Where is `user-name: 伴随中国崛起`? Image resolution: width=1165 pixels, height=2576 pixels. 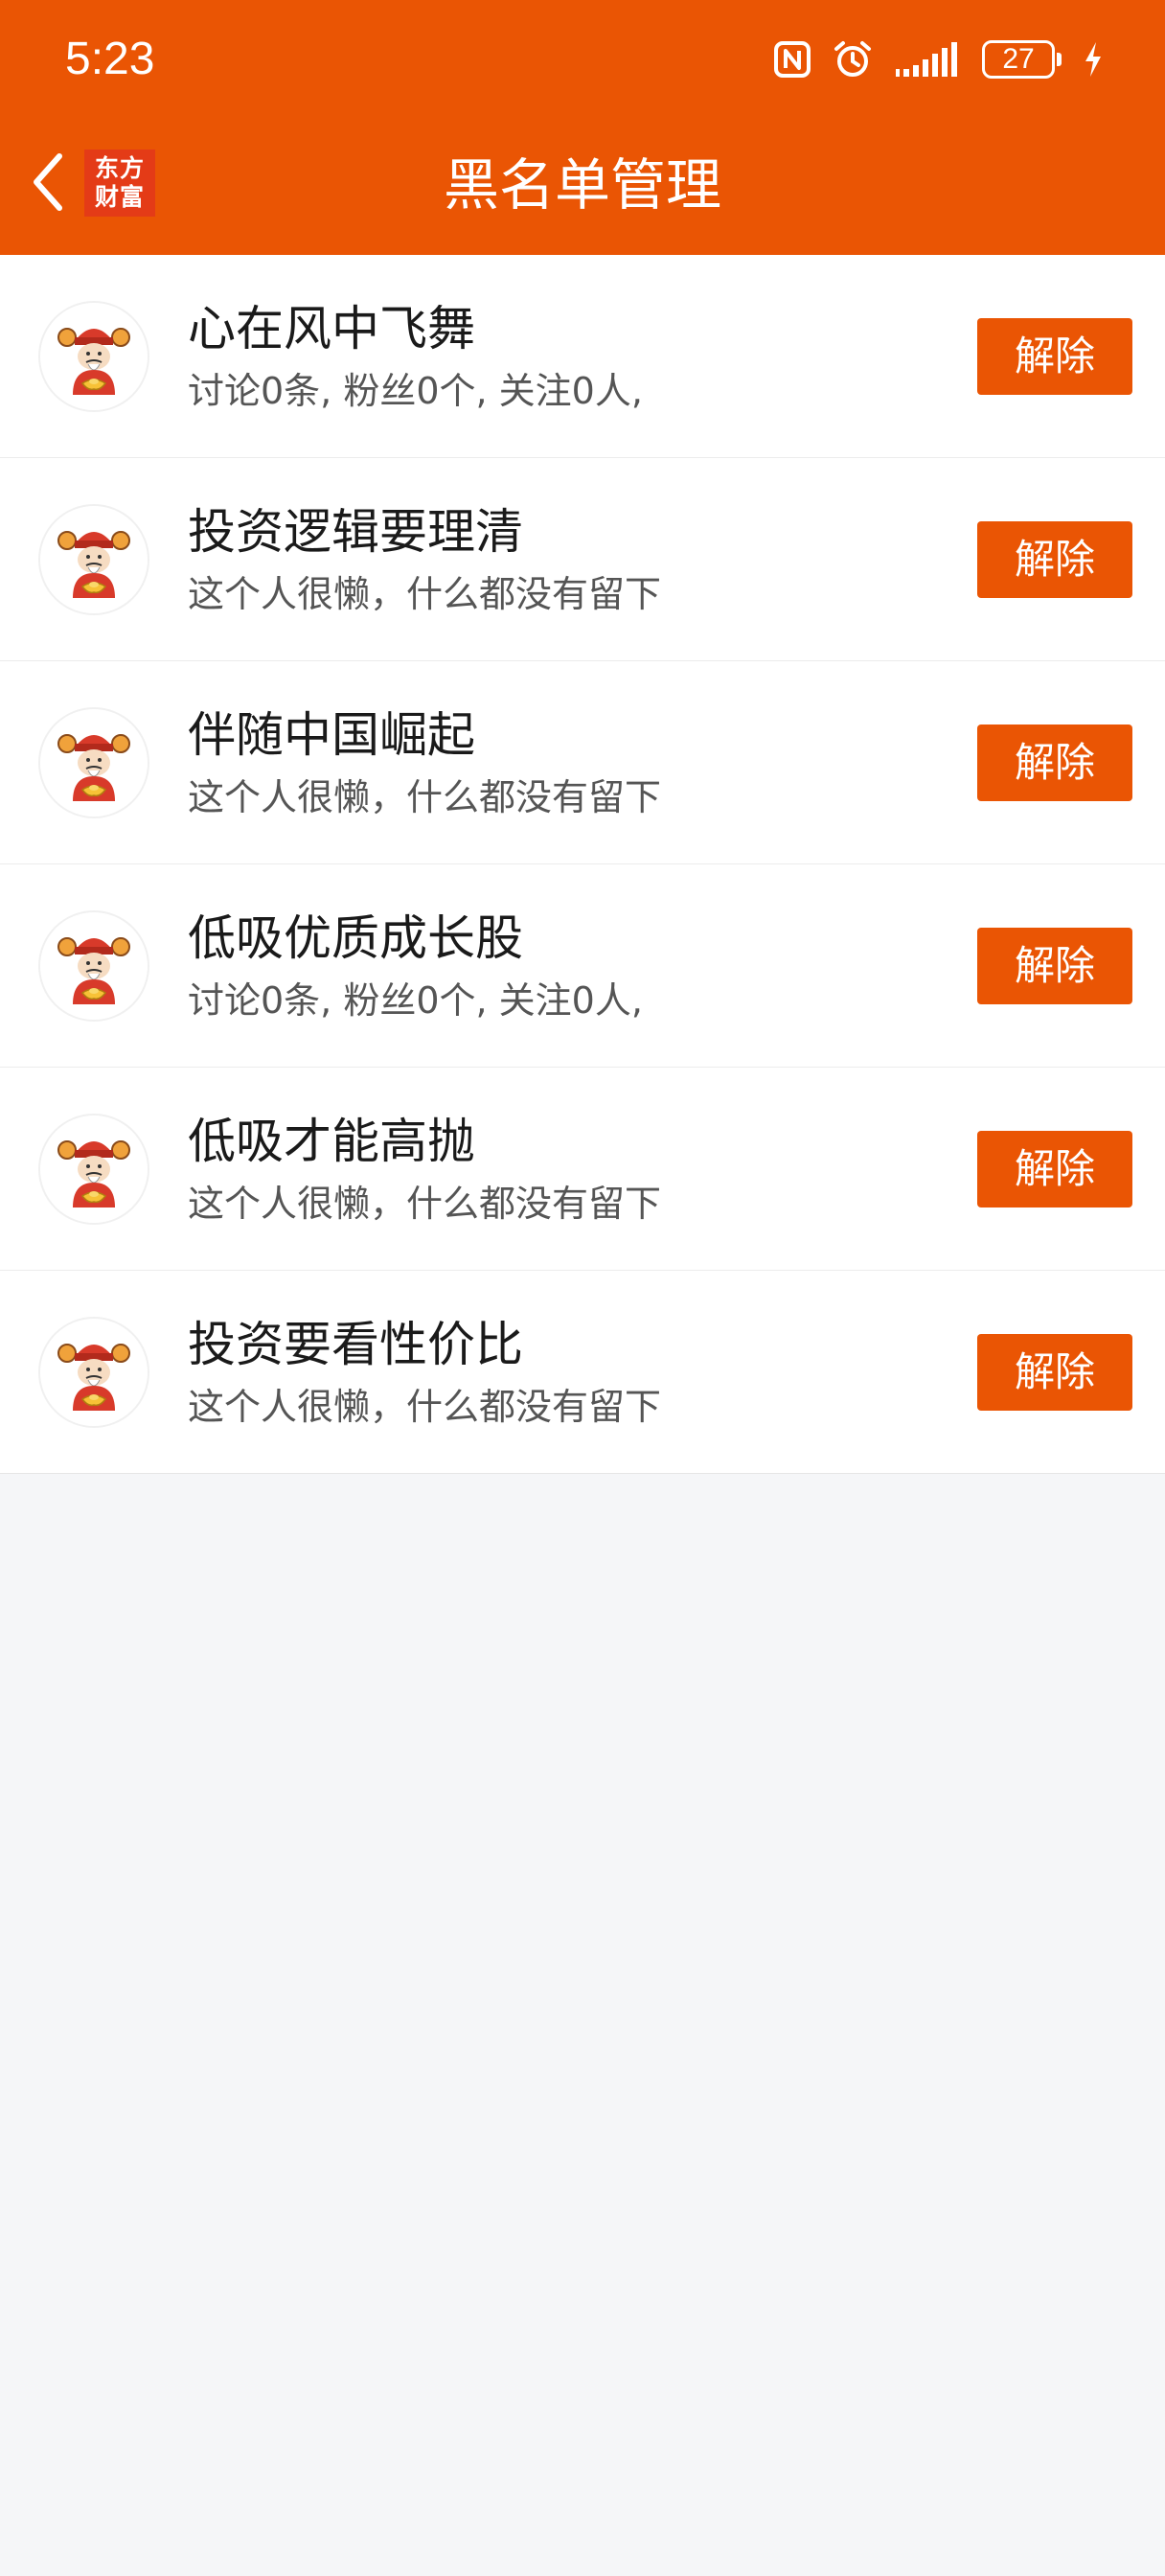 user-name: 伴随中国崛起 is located at coordinates (332, 735).